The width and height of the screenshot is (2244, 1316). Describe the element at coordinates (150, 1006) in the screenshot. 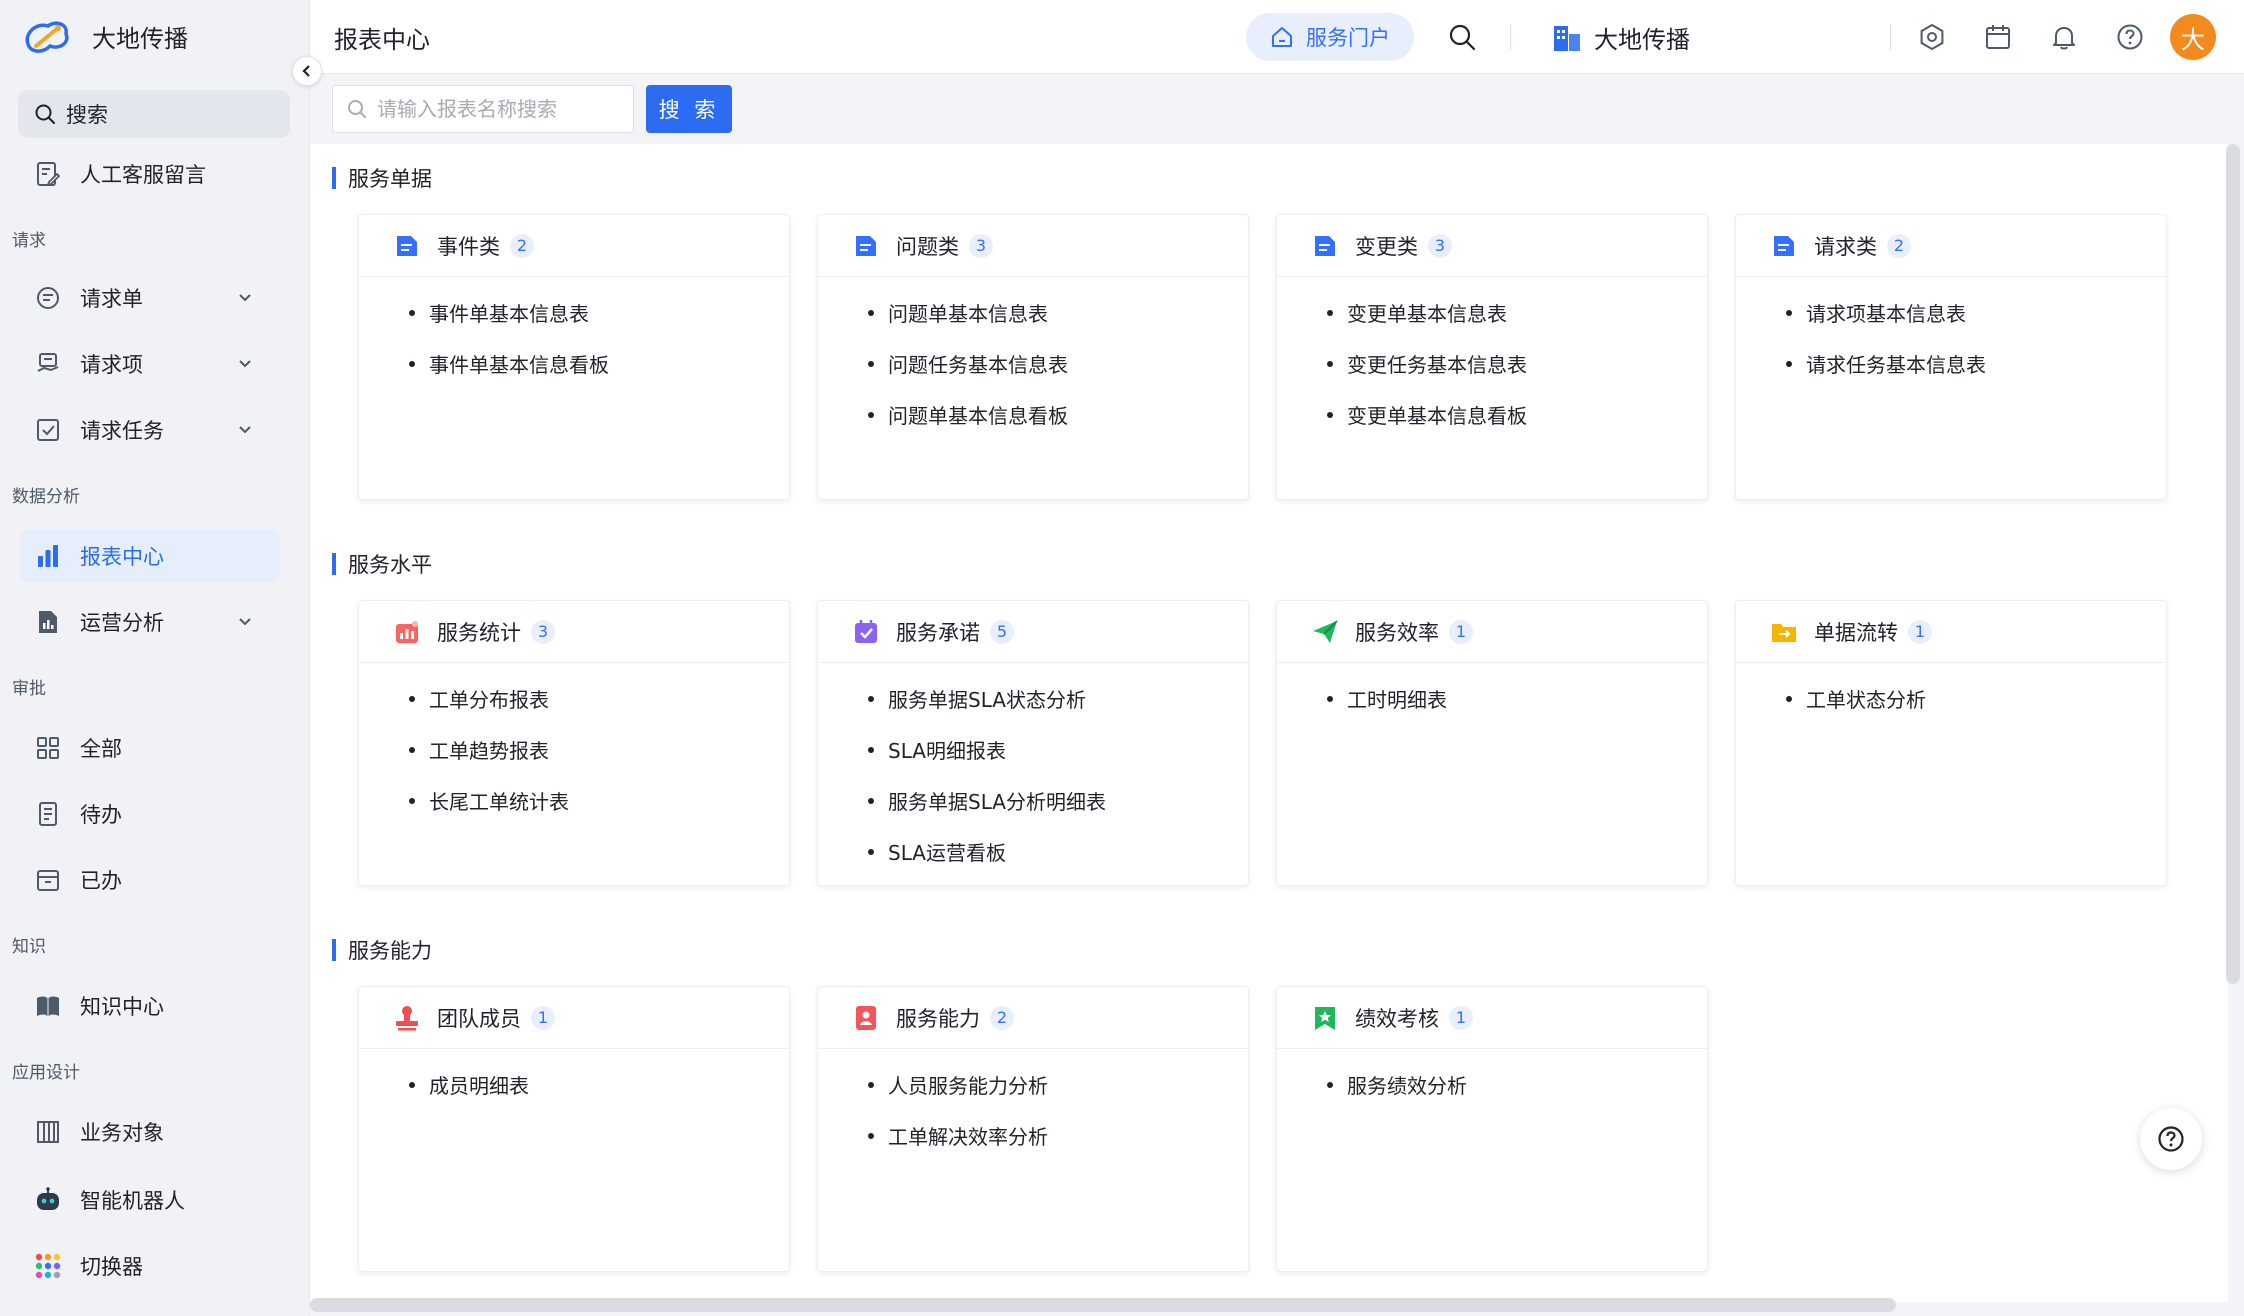

I see `sidebar-item-knowledge-center: 知识中心` at that location.